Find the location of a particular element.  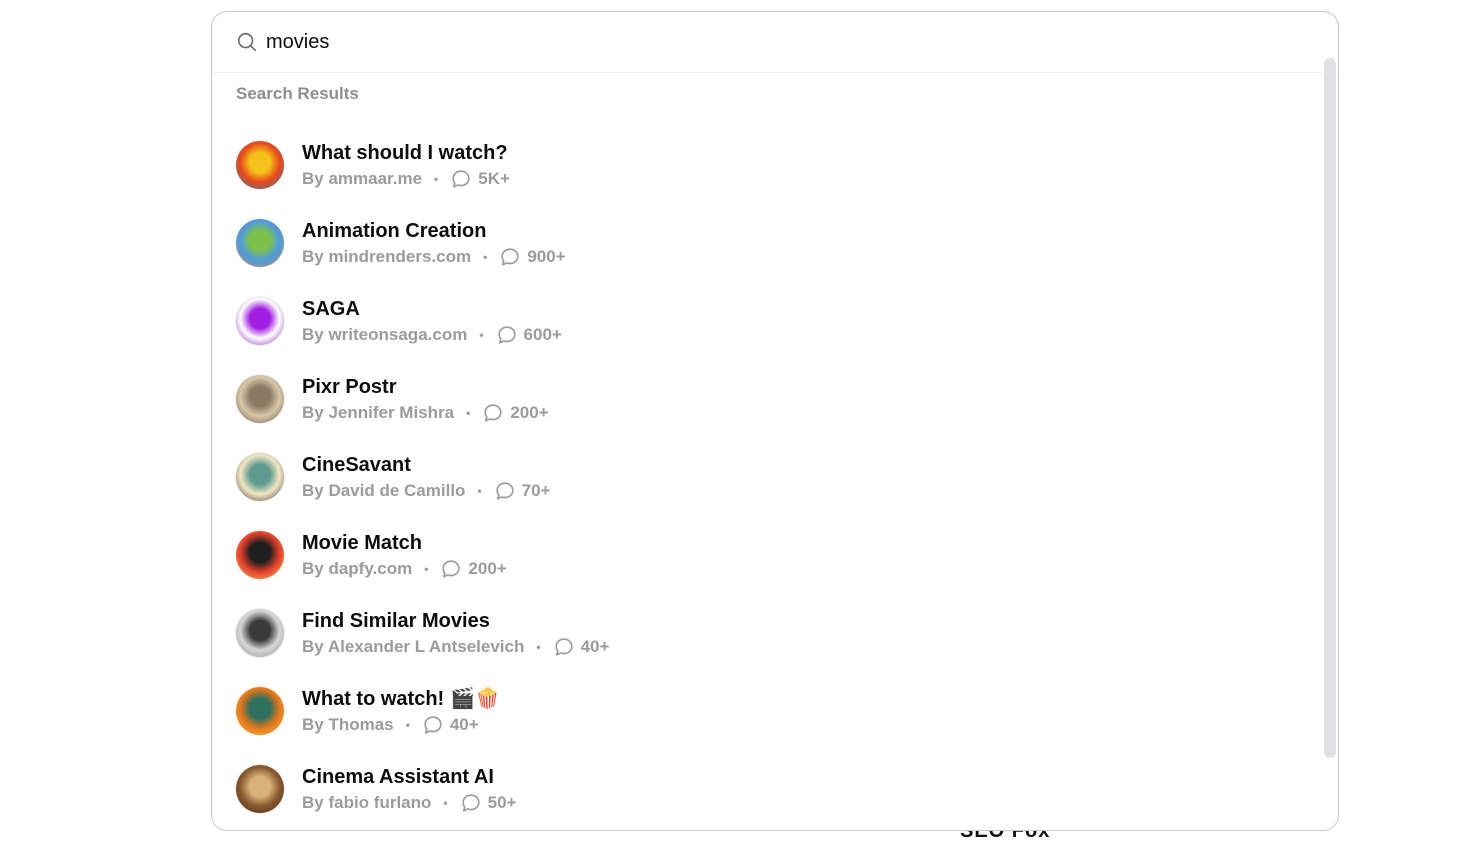

gpt-author: By Jennifer Mishra is located at coordinates (378, 412).